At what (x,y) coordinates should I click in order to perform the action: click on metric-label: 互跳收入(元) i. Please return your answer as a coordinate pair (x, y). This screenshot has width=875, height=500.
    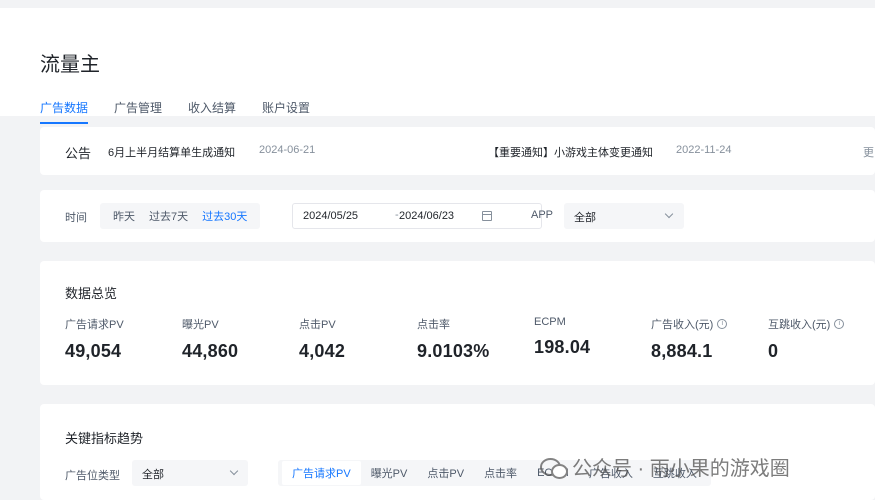
    Looking at the image, I should click on (821, 324).